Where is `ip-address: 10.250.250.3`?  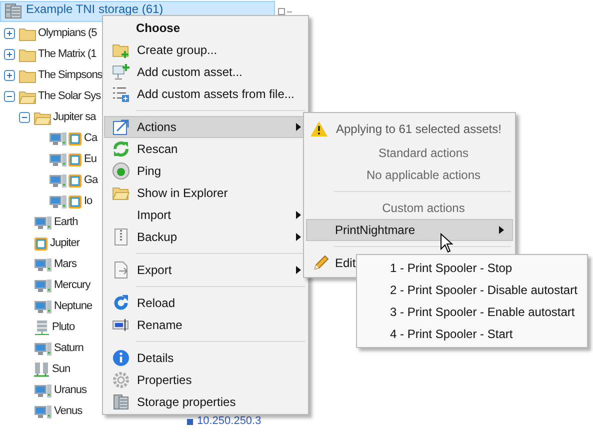
ip-address: 10.250.250.3 is located at coordinates (229, 421).